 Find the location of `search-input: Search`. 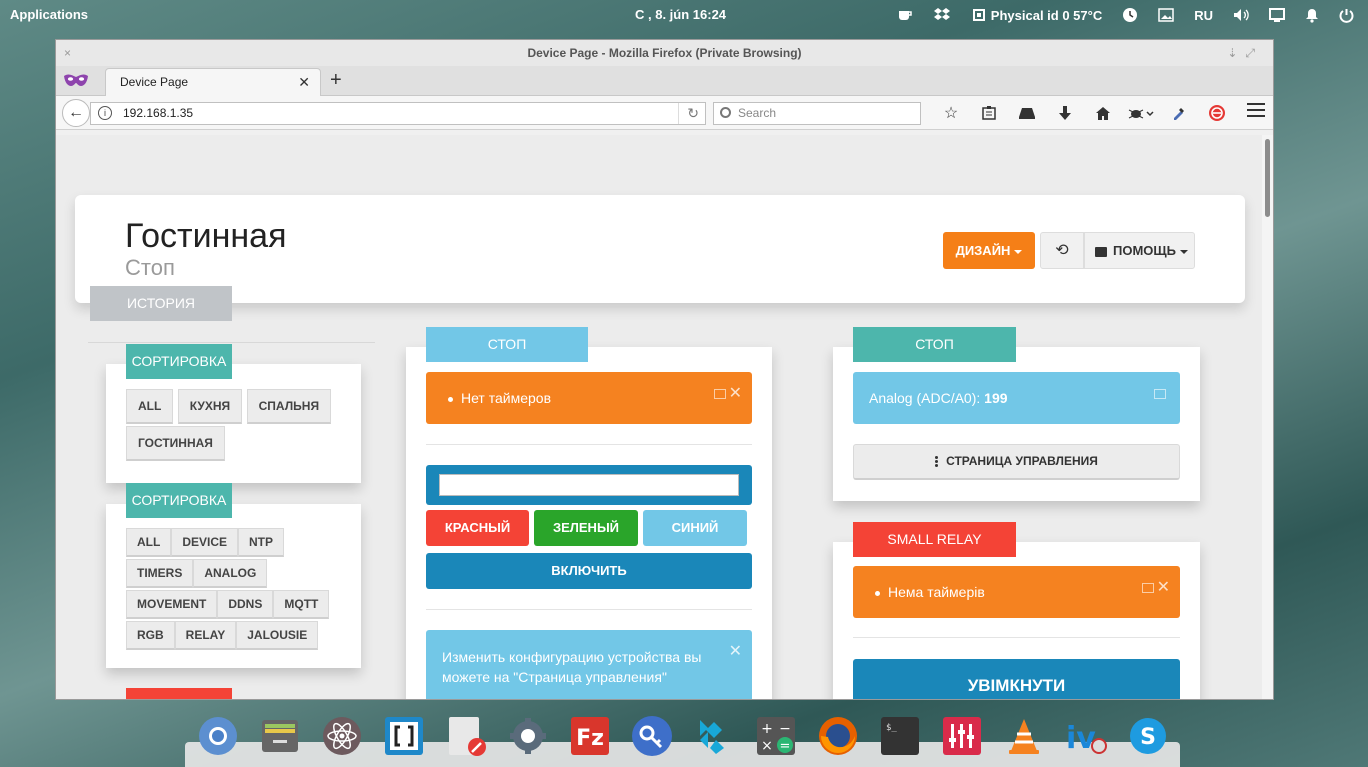

search-input: Search is located at coordinates (817, 113).